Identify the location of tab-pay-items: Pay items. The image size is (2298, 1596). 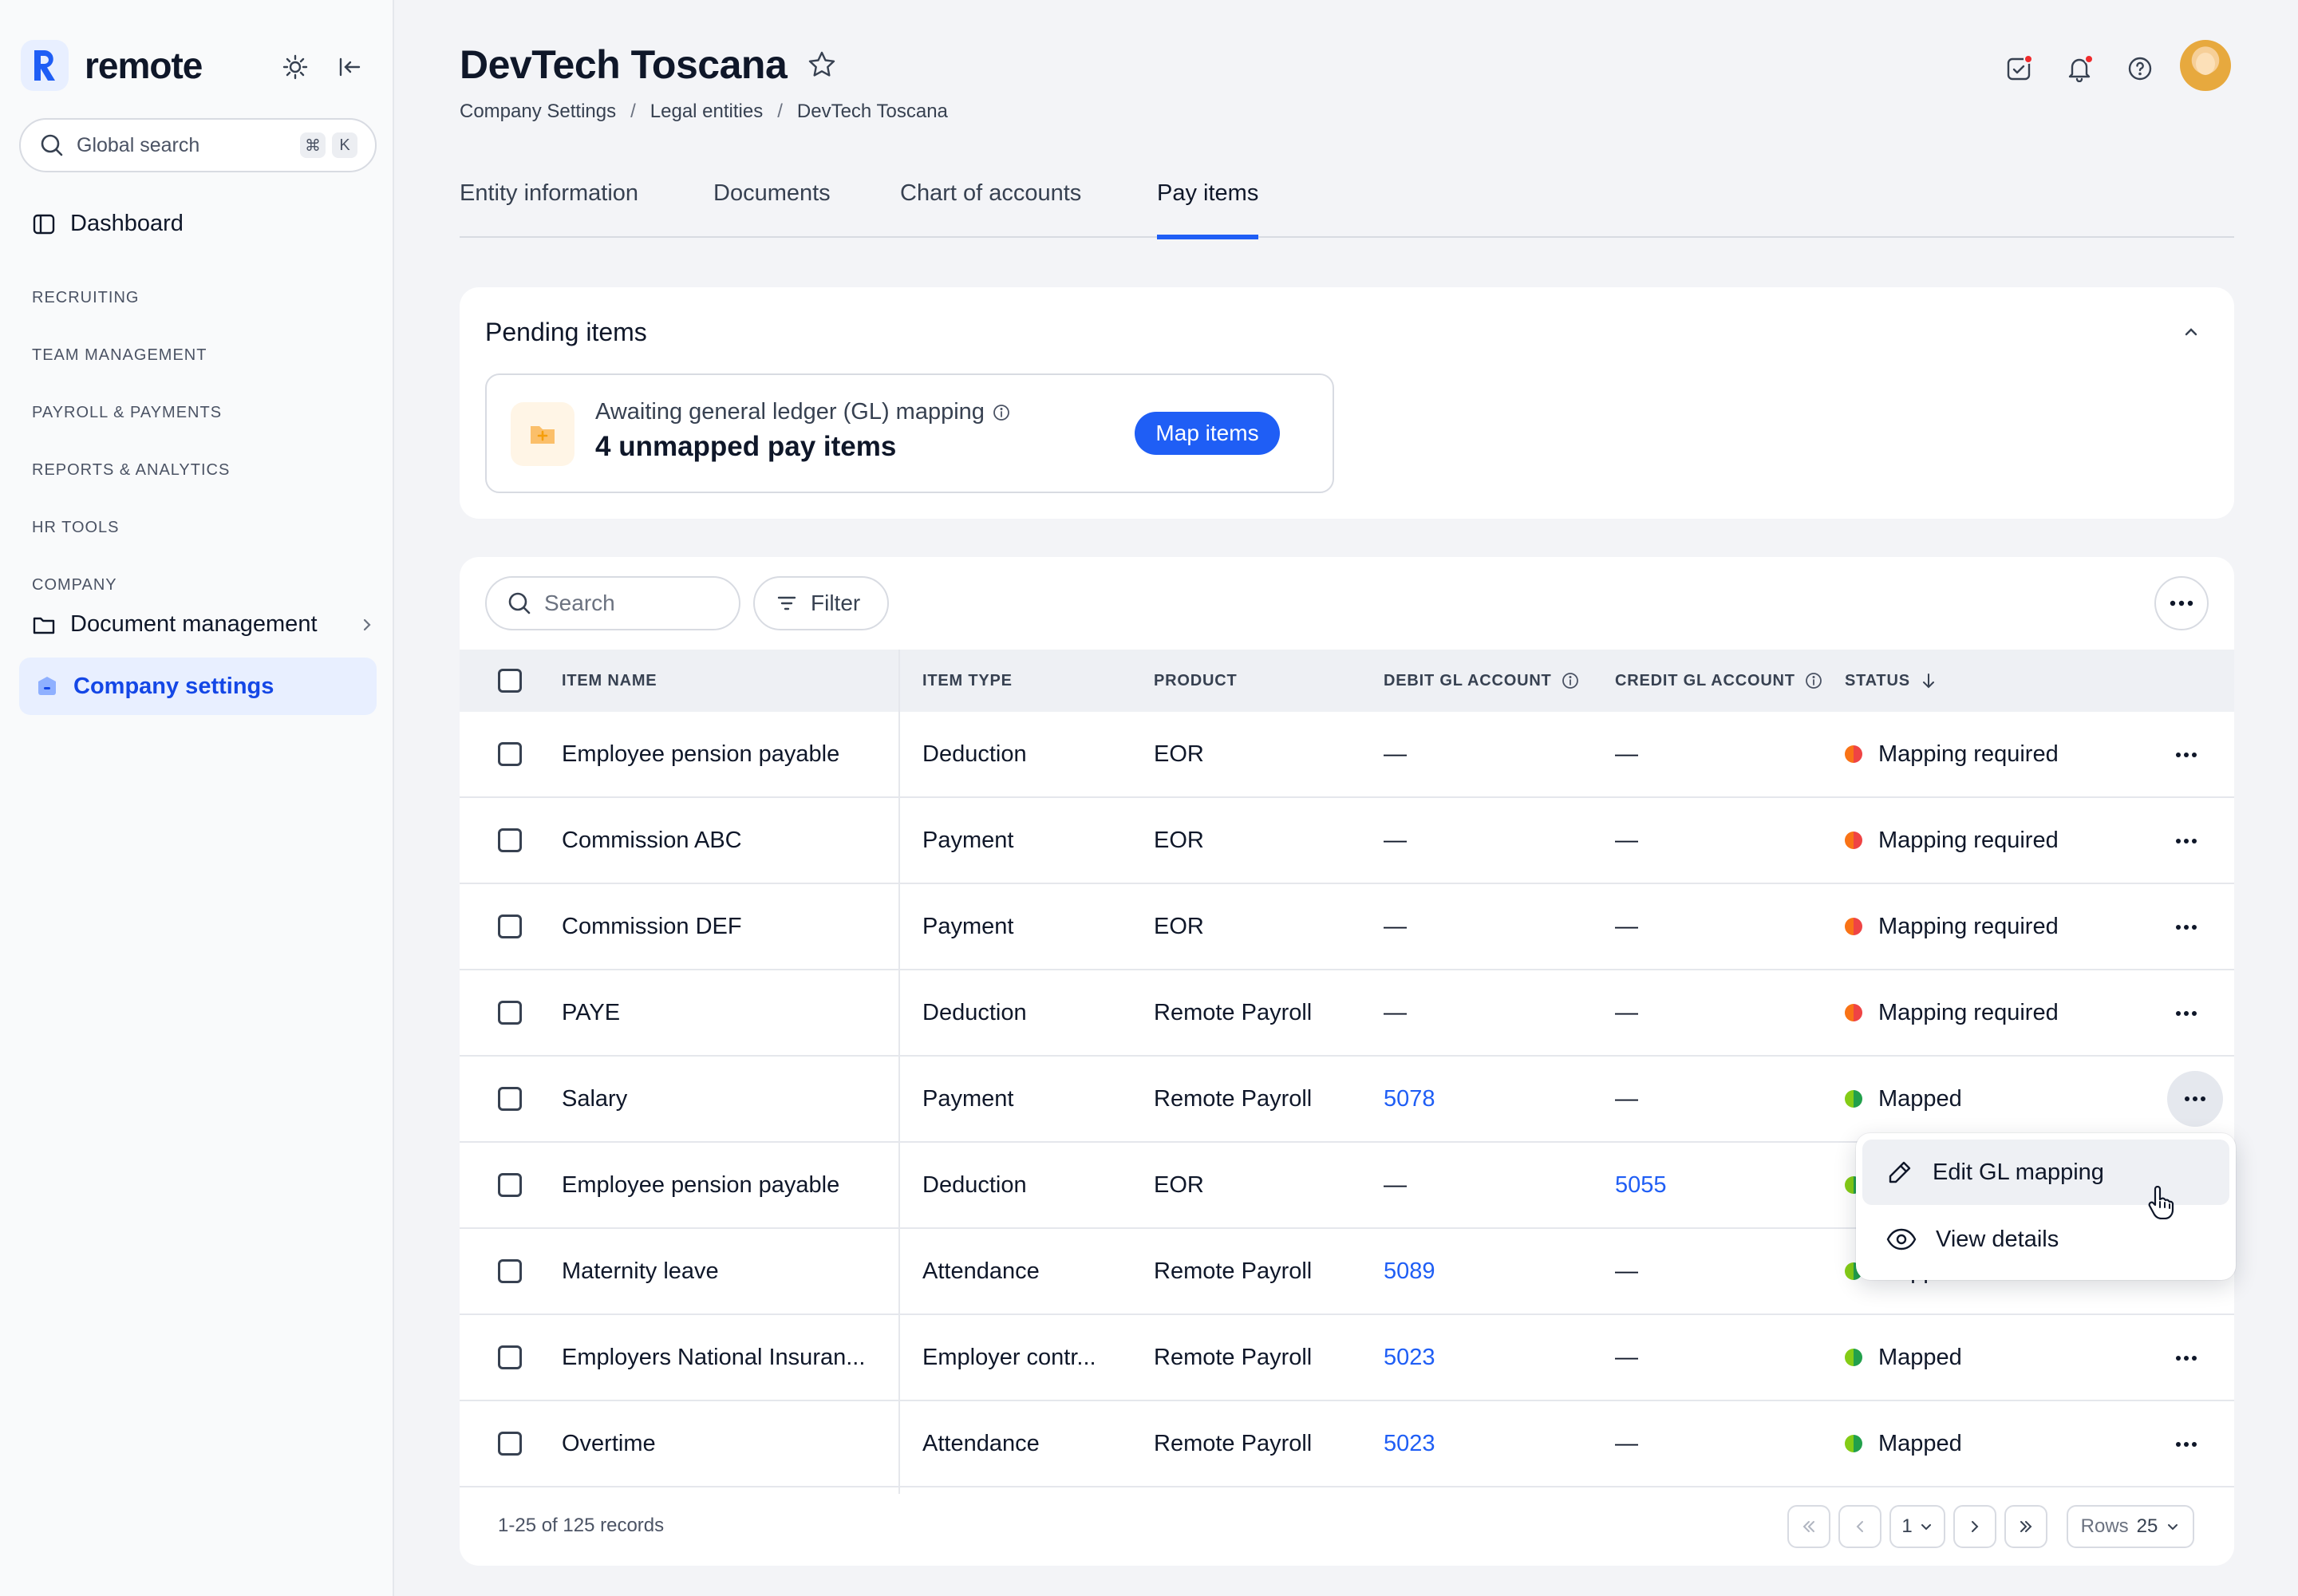
(1208, 209).